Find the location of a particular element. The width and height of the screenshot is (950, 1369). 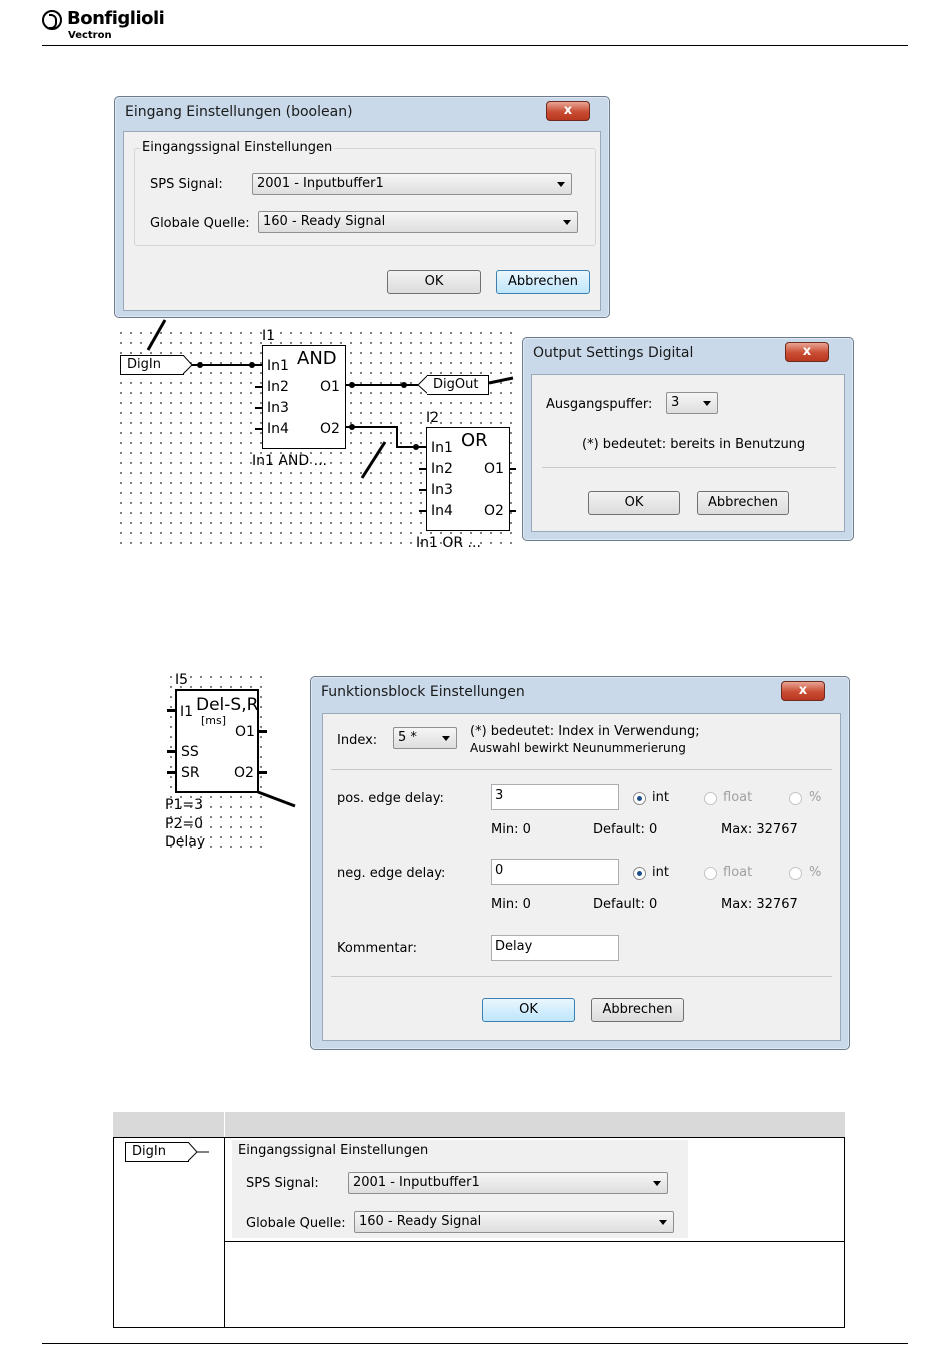

neg-edge-delay-input: 0 is located at coordinates (555, 872).